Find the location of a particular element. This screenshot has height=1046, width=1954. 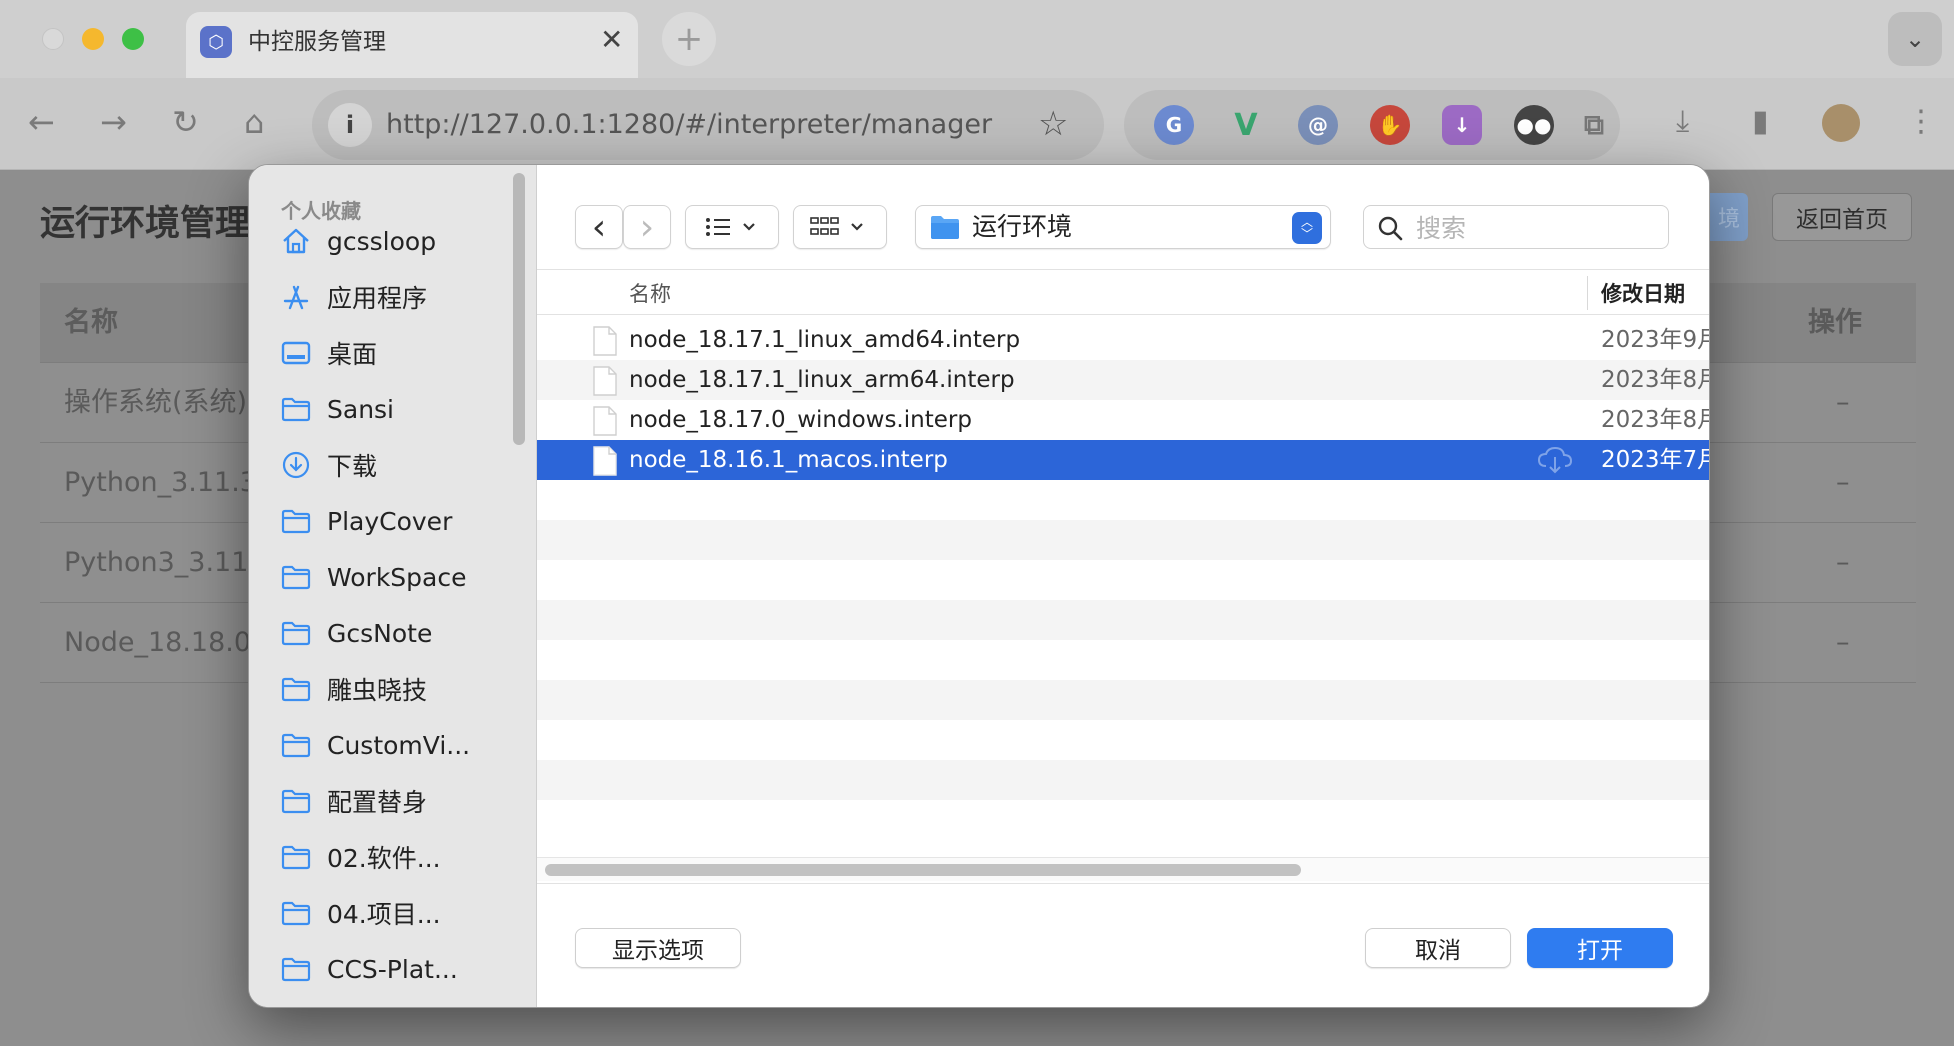

group-view-button is located at coordinates (840, 227).